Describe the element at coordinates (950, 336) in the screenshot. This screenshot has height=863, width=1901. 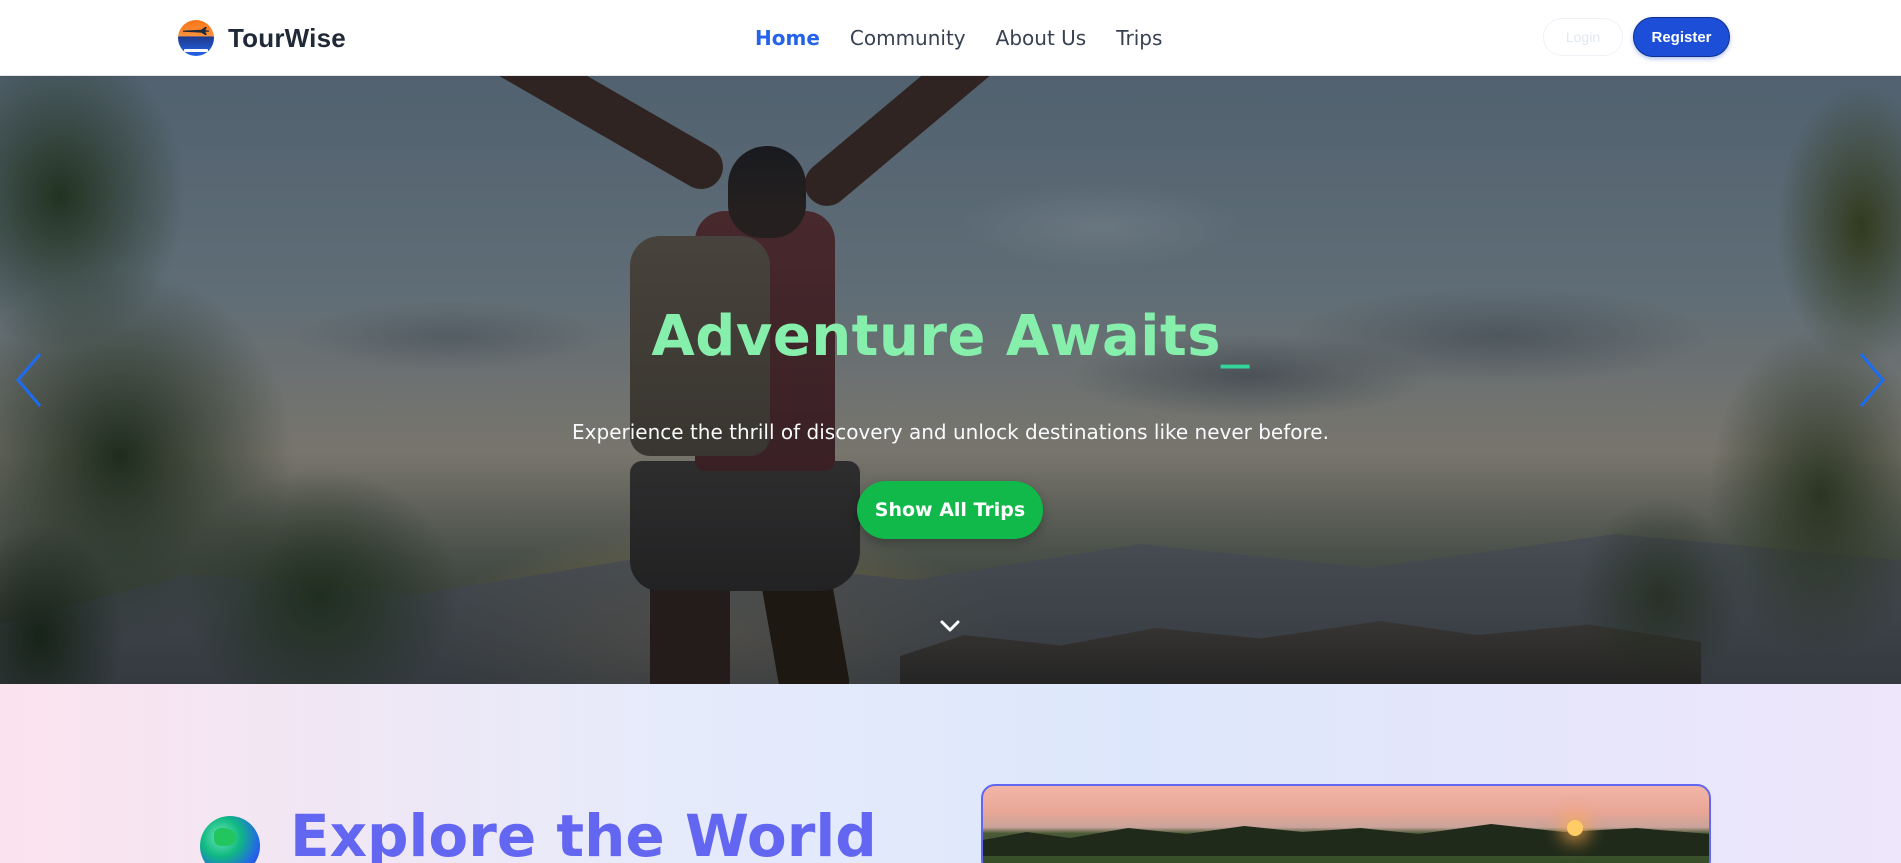
I see `hero-title: Adventure Awaits_` at that location.